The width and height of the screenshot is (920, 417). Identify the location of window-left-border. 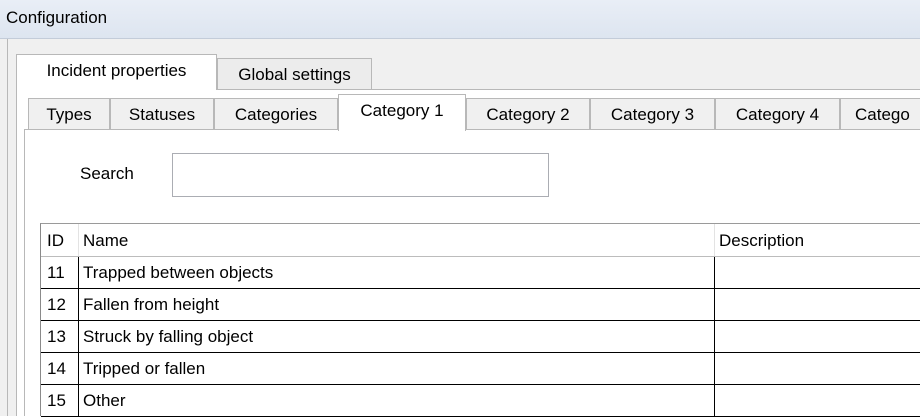
(4, 227).